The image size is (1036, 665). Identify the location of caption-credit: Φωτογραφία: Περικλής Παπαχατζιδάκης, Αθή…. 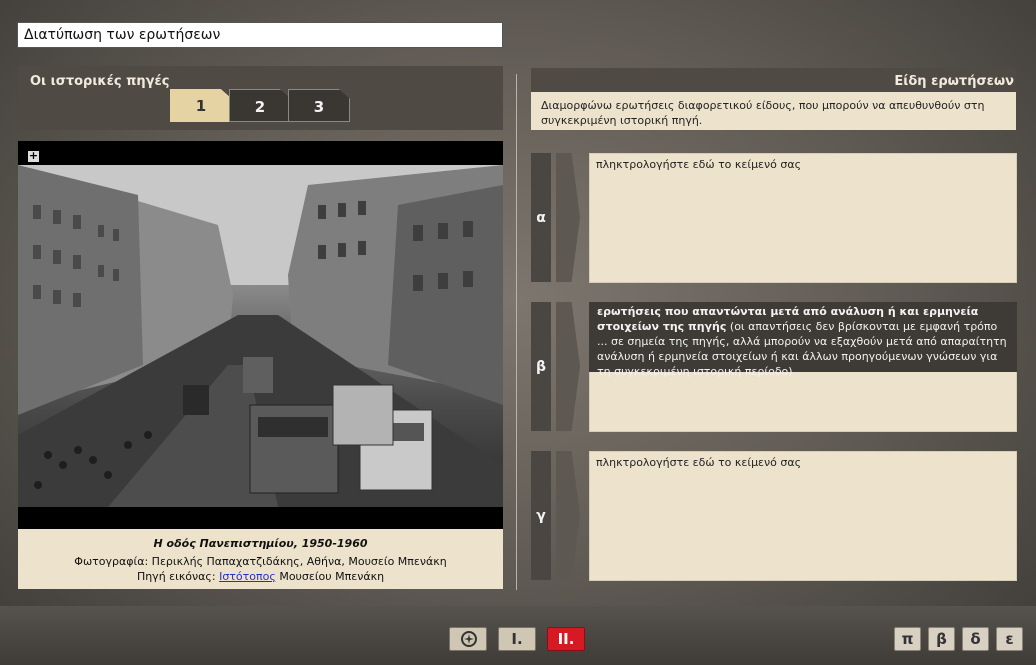
(260, 561).